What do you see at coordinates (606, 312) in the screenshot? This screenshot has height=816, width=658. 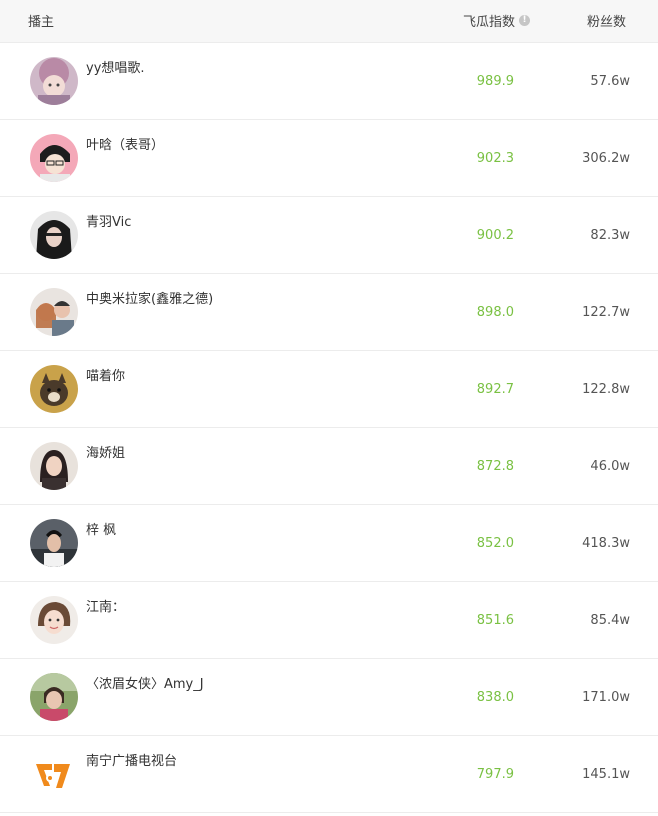 I see `fans-count: 122.7w` at bounding box center [606, 312].